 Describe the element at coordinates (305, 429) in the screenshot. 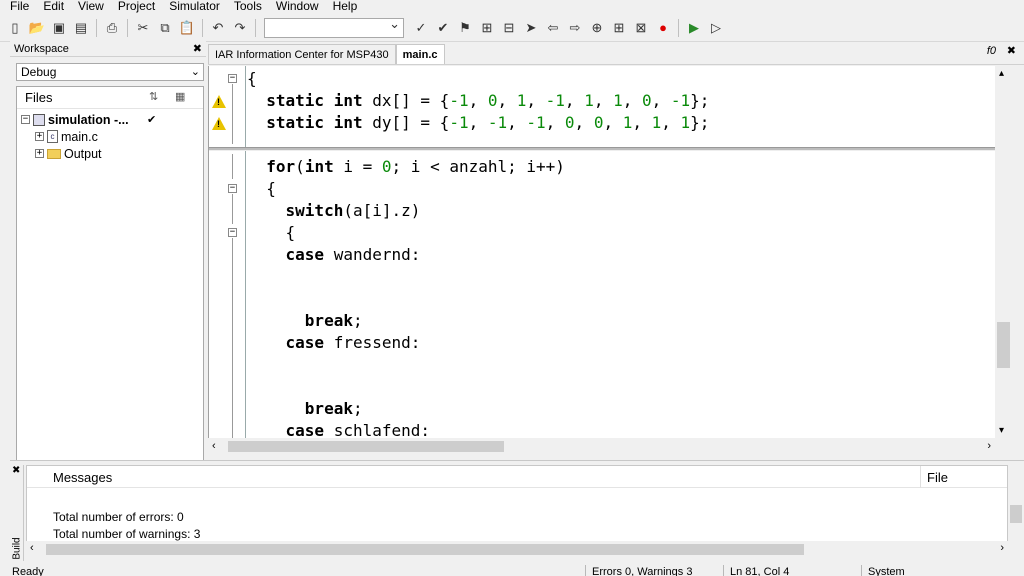

I see `code-keyword: case` at that location.